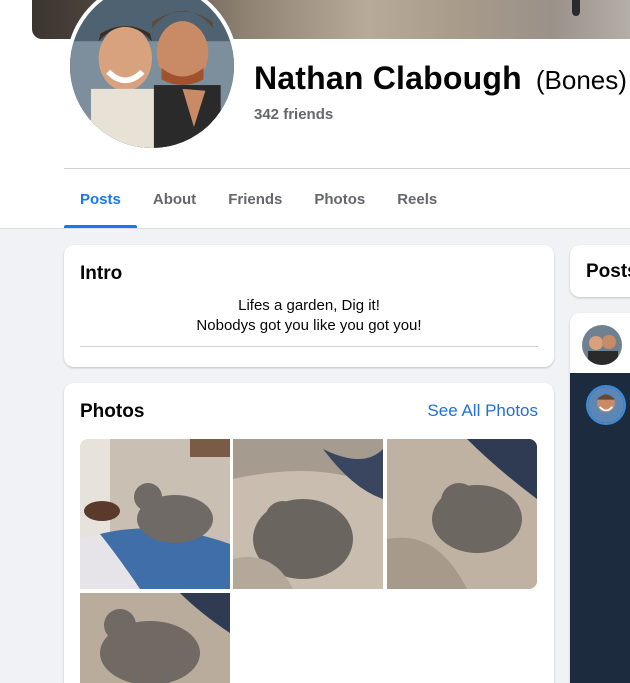 The image size is (630, 683). Describe the element at coordinates (174, 199) in the screenshot. I see `tab-about: About` at that location.